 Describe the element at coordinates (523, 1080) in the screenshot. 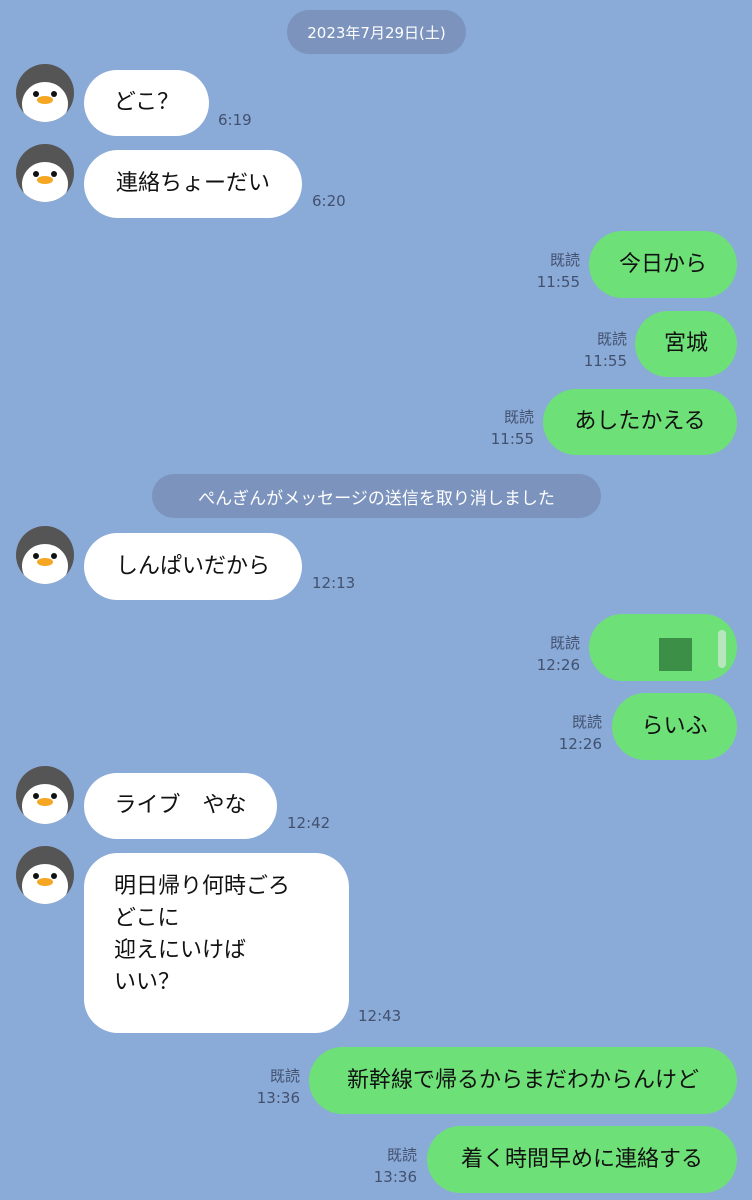

I see `outgoing-message-bubble: 新幹線で帰るからまだわからんけど` at that location.